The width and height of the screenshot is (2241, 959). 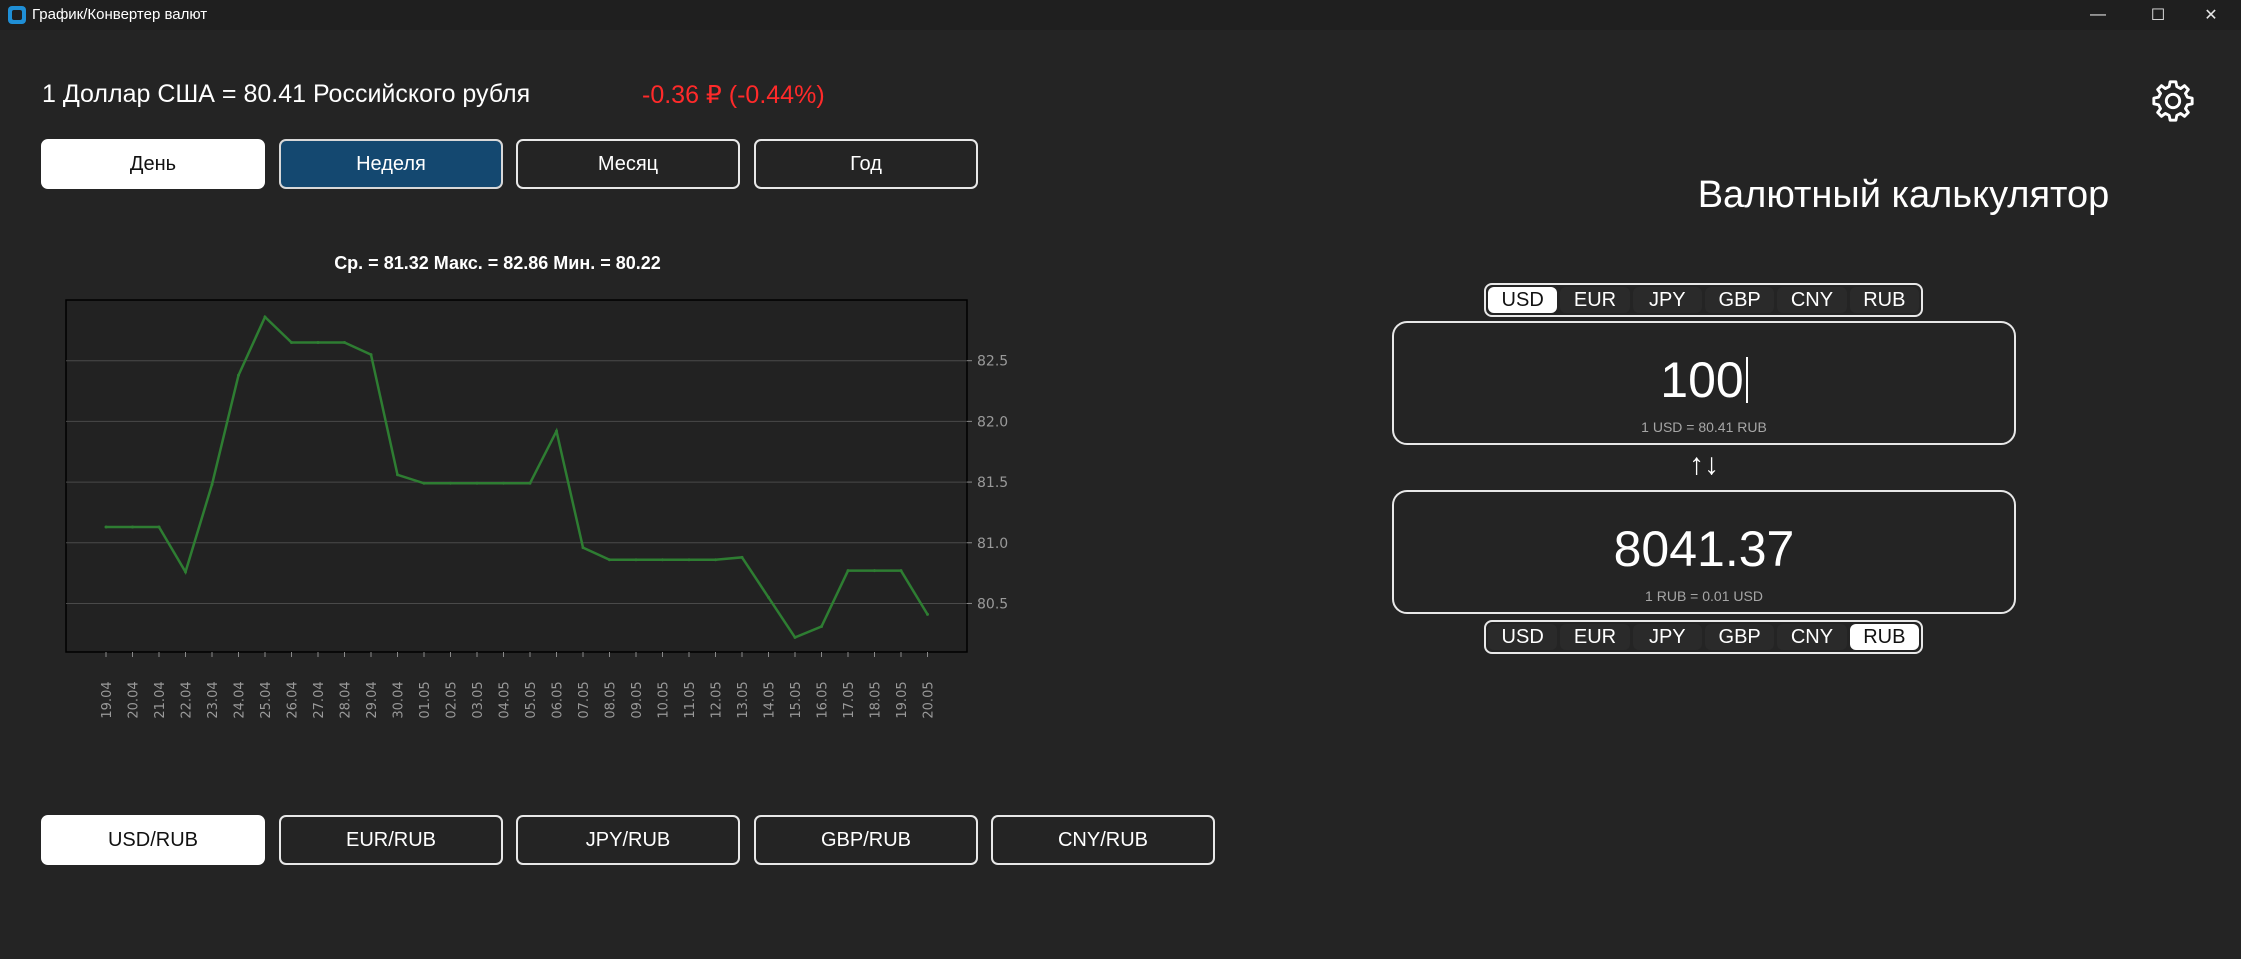 What do you see at coordinates (743, 699) in the screenshot?
I see `x-tick-label: 13.05` at bounding box center [743, 699].